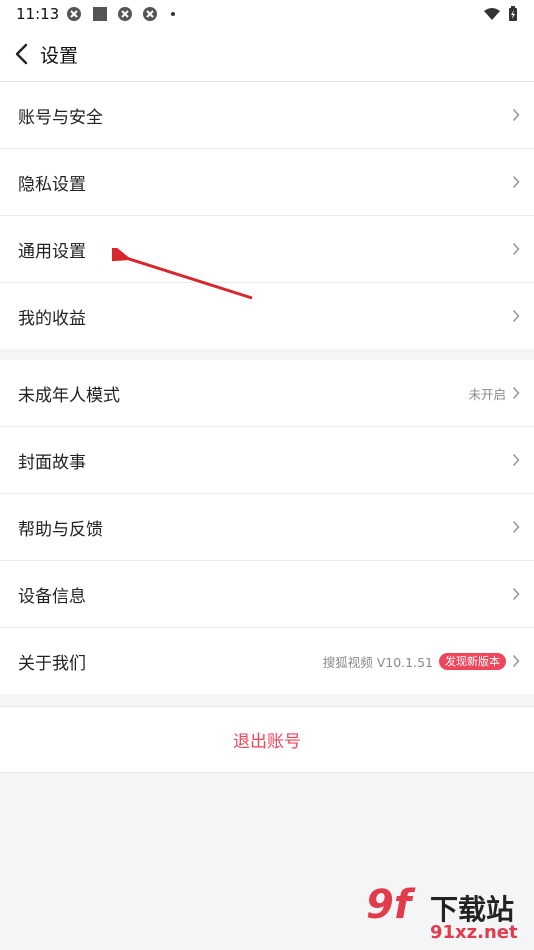  Describe the element at coordinates (59, 56) in the screenshot. I see `page-title: 设置` at that location.